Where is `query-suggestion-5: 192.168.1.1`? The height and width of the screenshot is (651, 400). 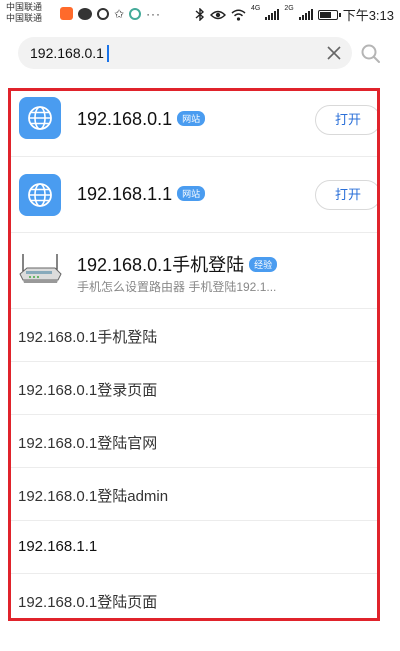 query-suggestion-5: 192.168.1.1 is located at coordinates (194, 547).